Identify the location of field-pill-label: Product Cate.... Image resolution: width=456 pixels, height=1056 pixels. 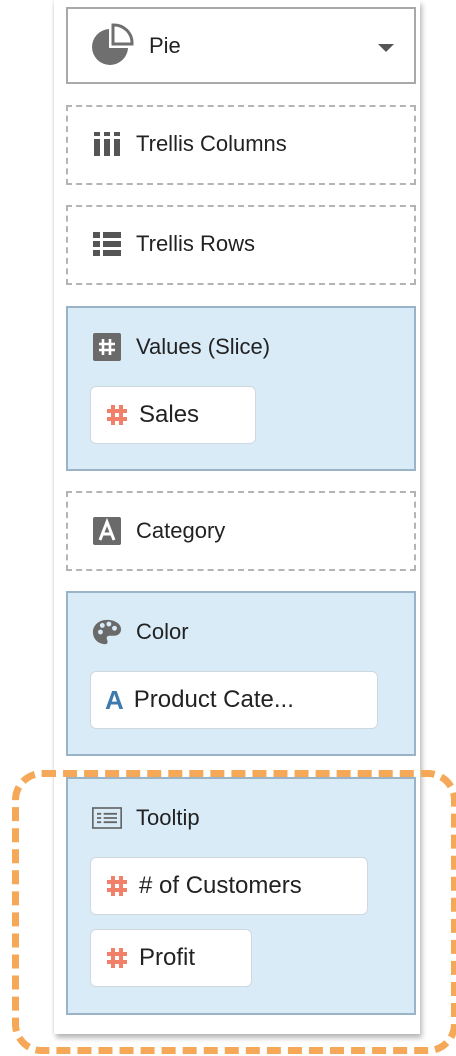
(213, 699).